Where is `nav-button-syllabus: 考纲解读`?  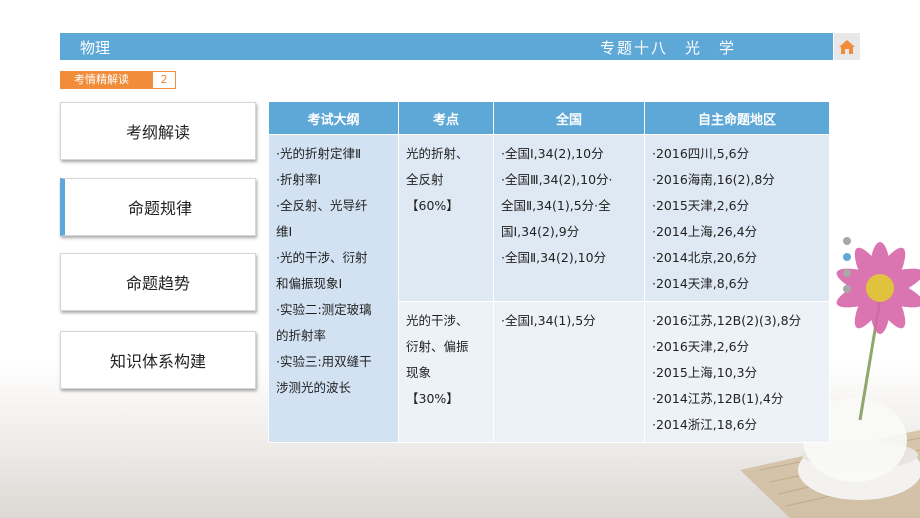
nav-button-syllabus: 考纲解读 is located at coordinates (158, 131).